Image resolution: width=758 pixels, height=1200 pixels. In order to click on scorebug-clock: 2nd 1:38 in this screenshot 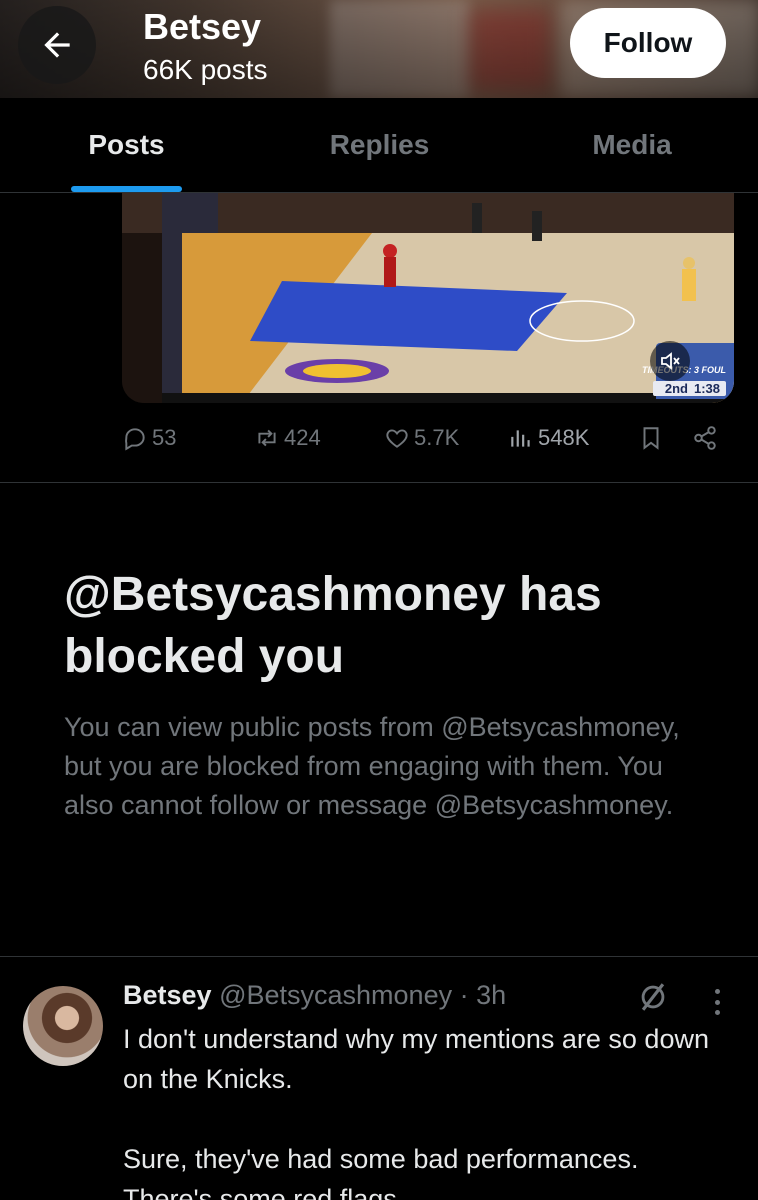, I will do `click(689, 388)`.